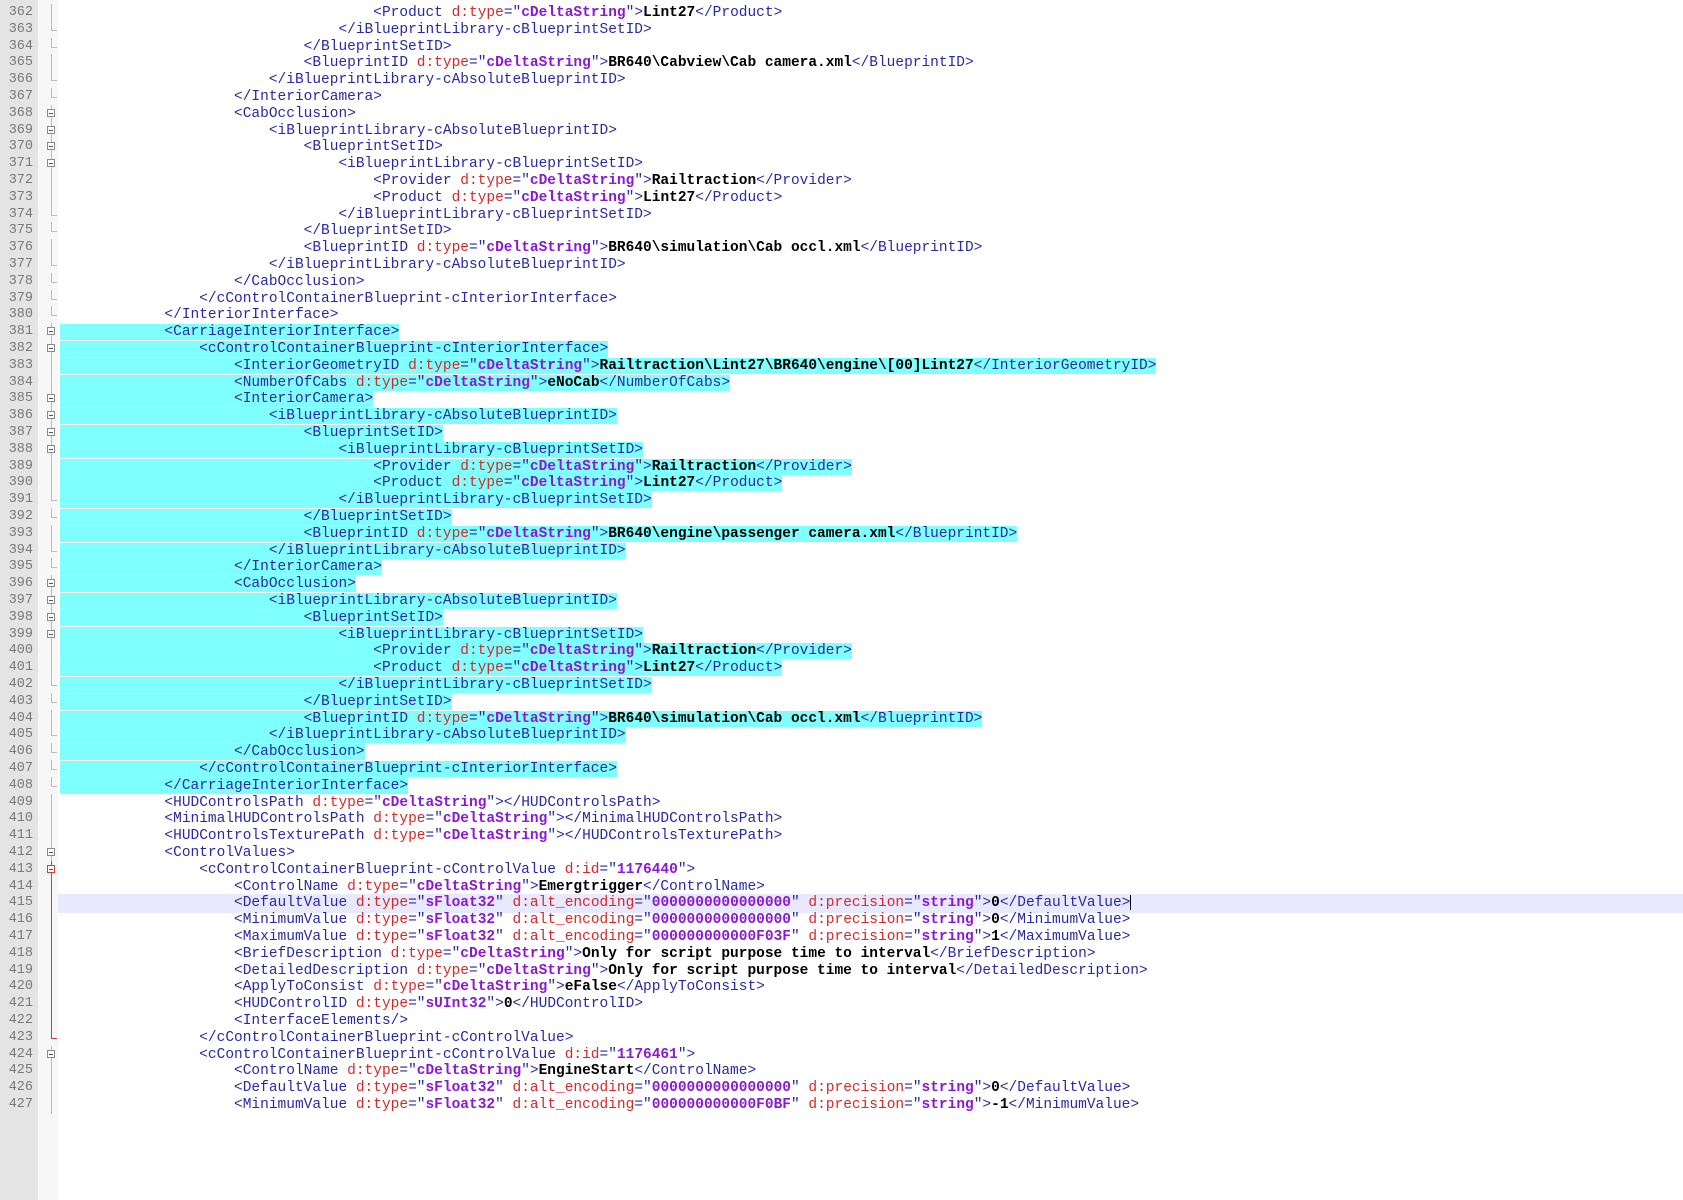 This screenshot has width=1683, height=1200. What do you see at coordinates (230, 332) in the screenshot?
I see `code-text: <CarriageInteriorInterface>` at bounding box center [230, 332].